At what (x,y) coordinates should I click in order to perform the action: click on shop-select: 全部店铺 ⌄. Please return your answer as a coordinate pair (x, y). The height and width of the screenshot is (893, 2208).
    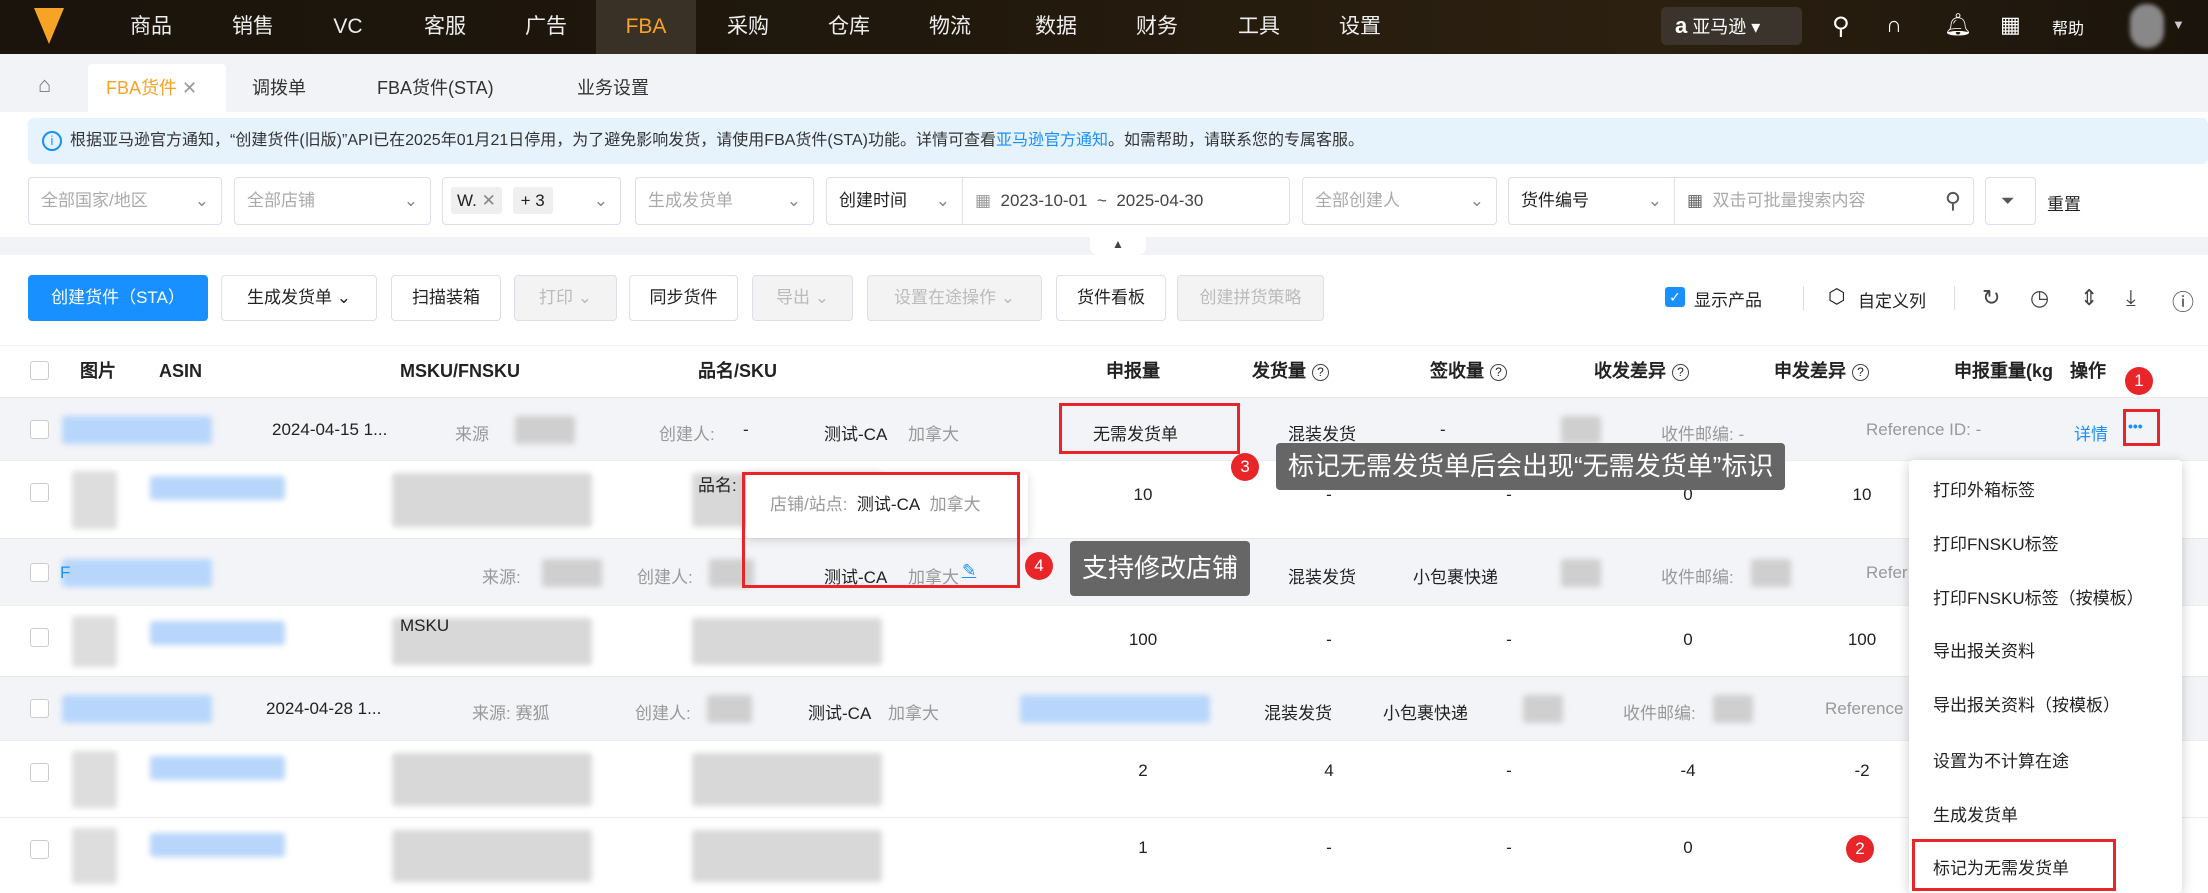
    Looking at the image, I should click on (332, 201).